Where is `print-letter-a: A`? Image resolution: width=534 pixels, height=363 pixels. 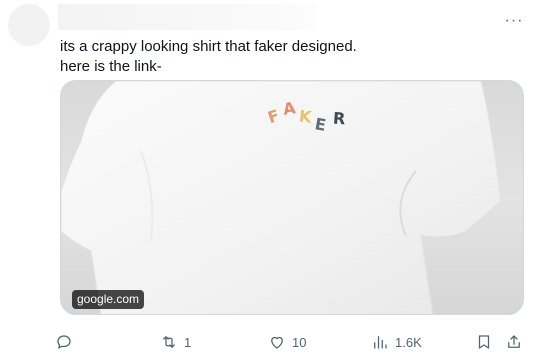 print-letter-a: A is located at coordinates (289, 108).